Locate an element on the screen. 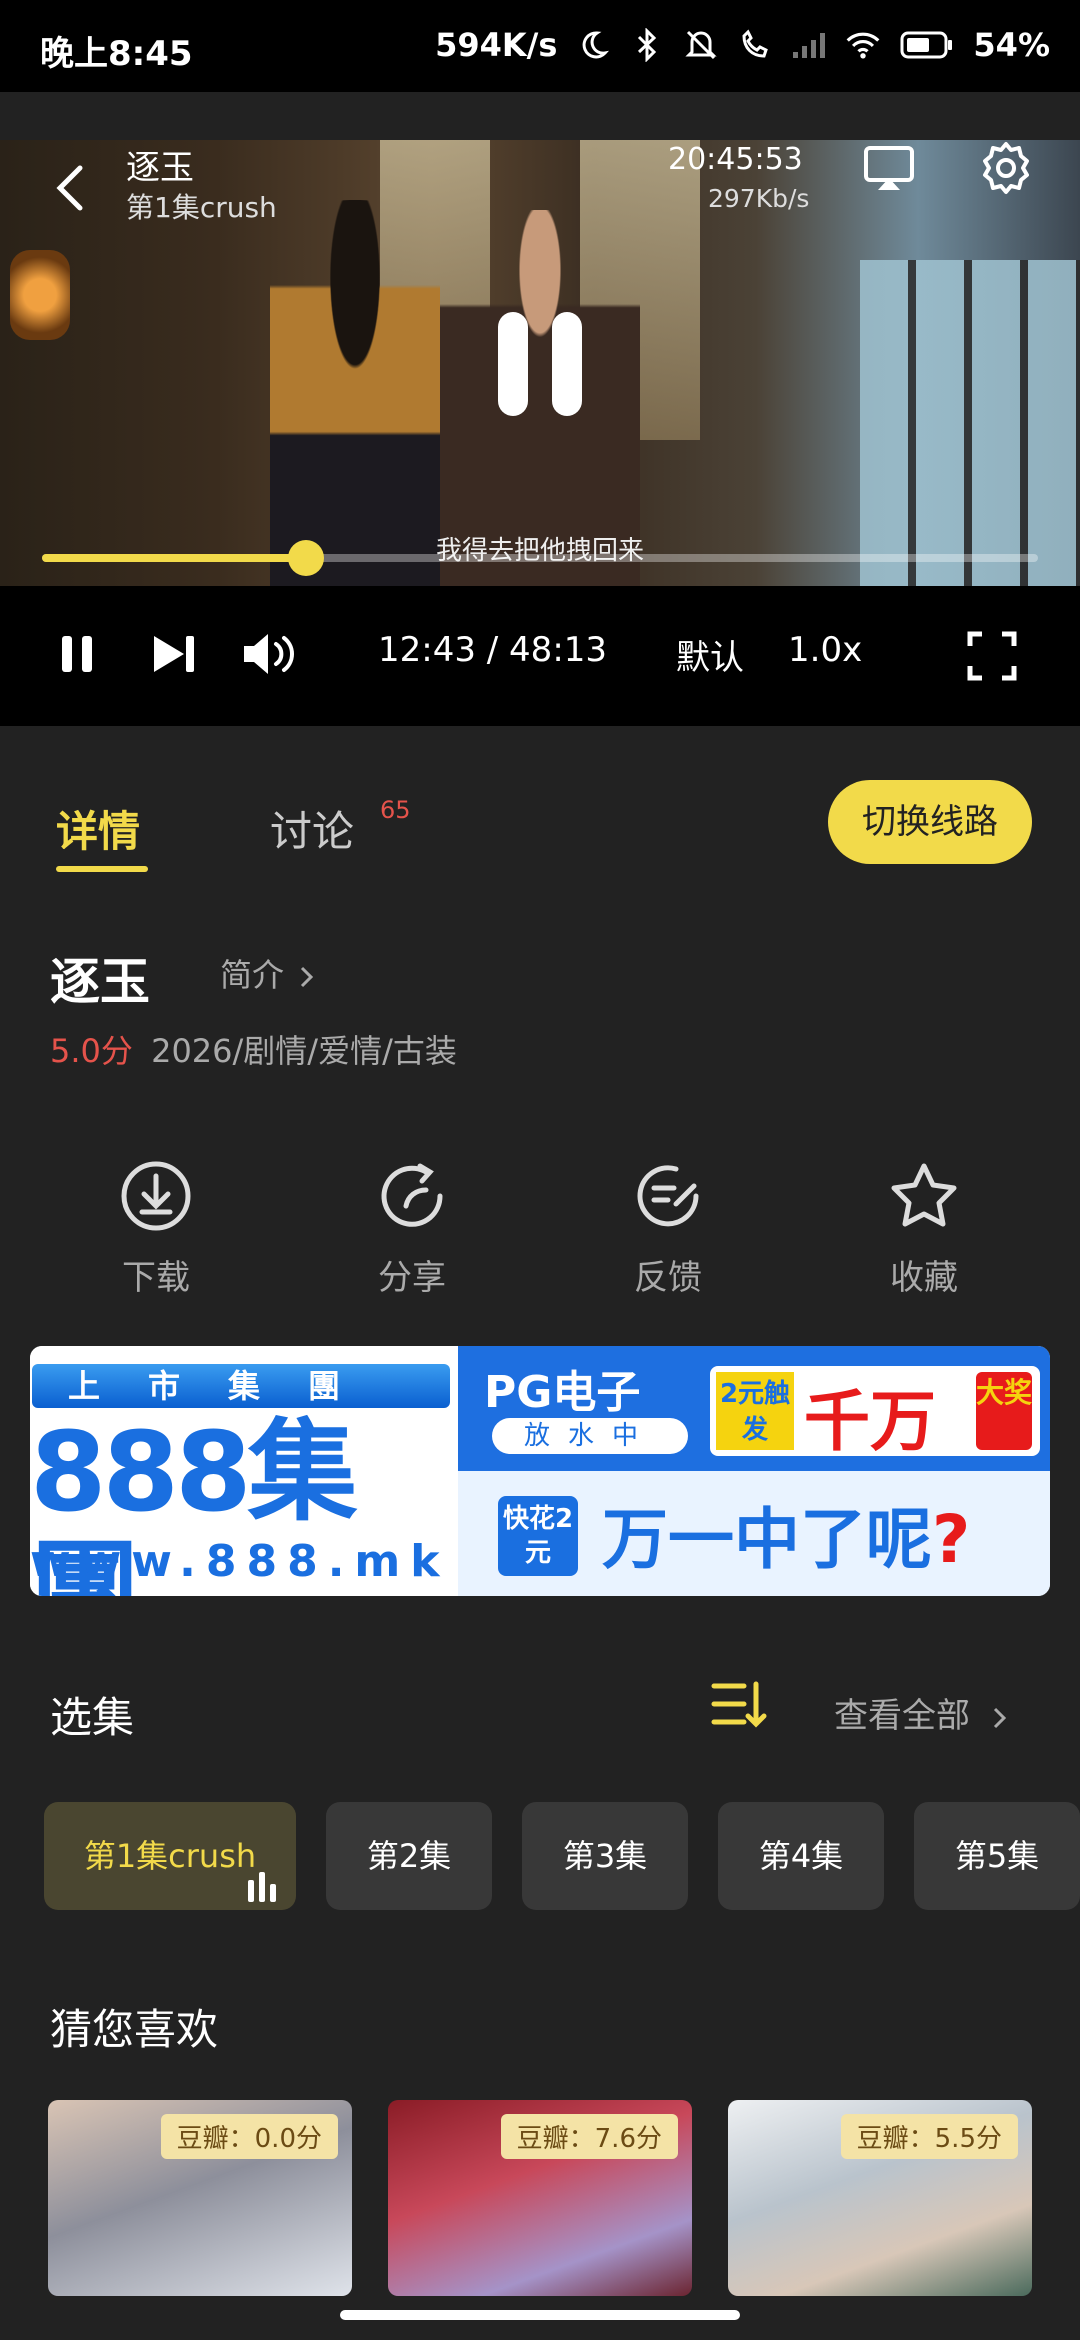 The height and width of the screenshot is (2340, 1080). episode-label: 第4集 is located at coordinates (801, 1856).